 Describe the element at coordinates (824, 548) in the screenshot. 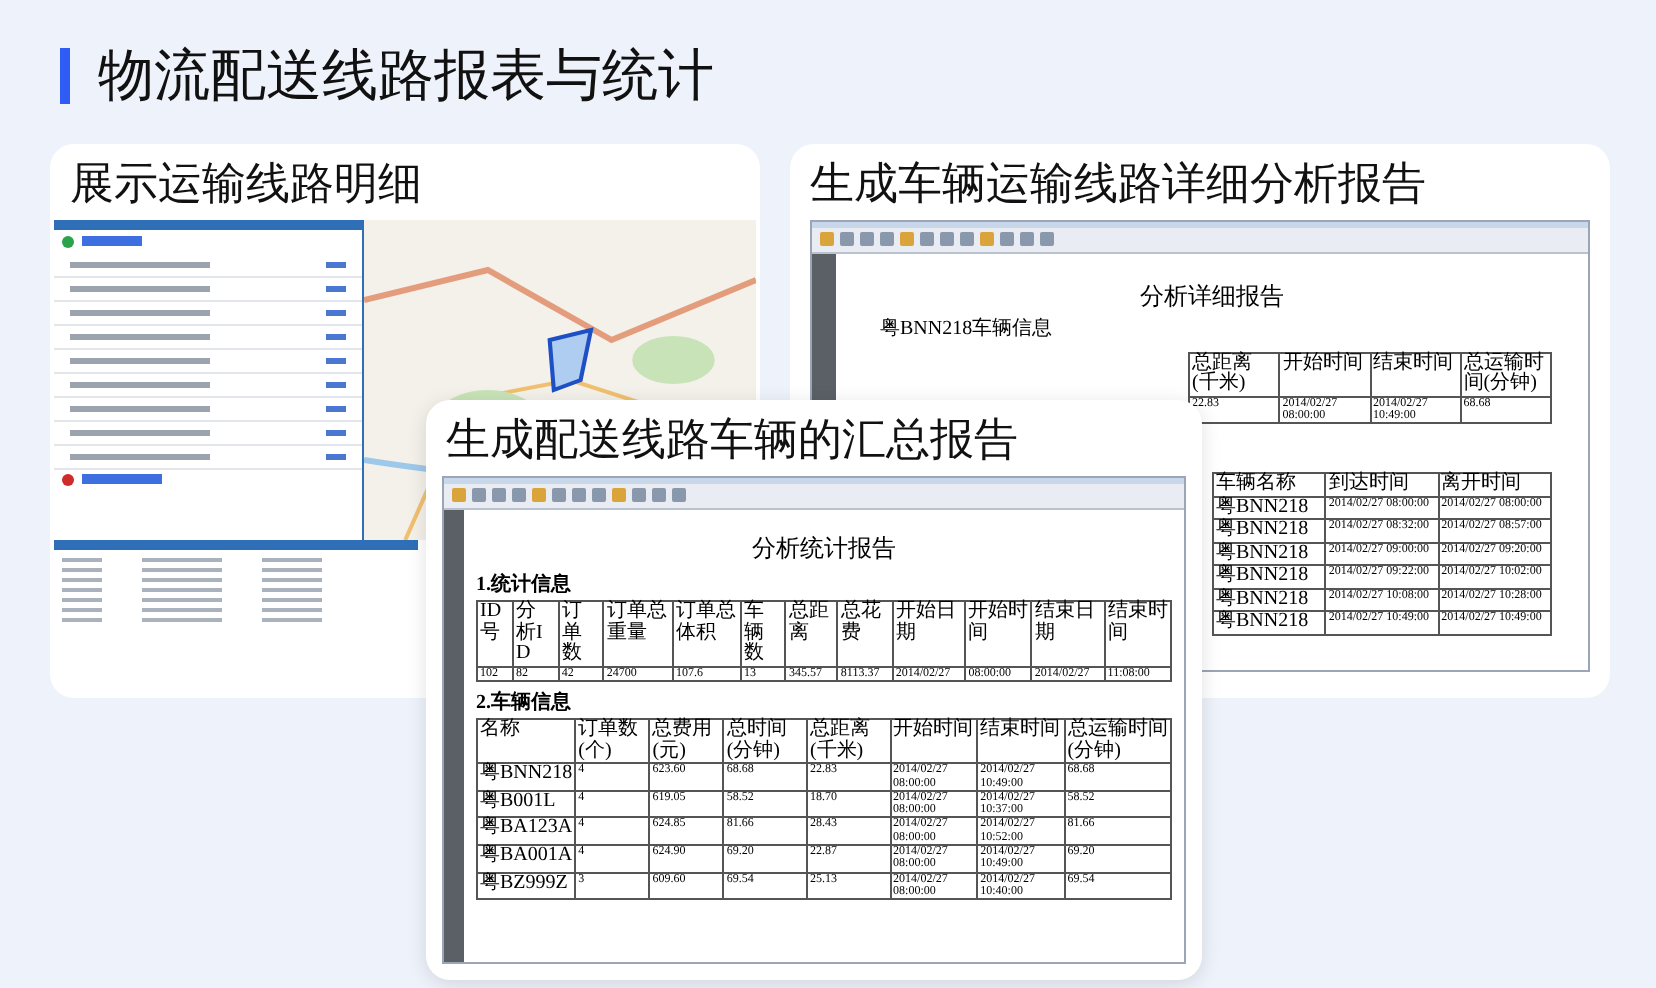

I see `report-title: 分析统计报告` at that location.